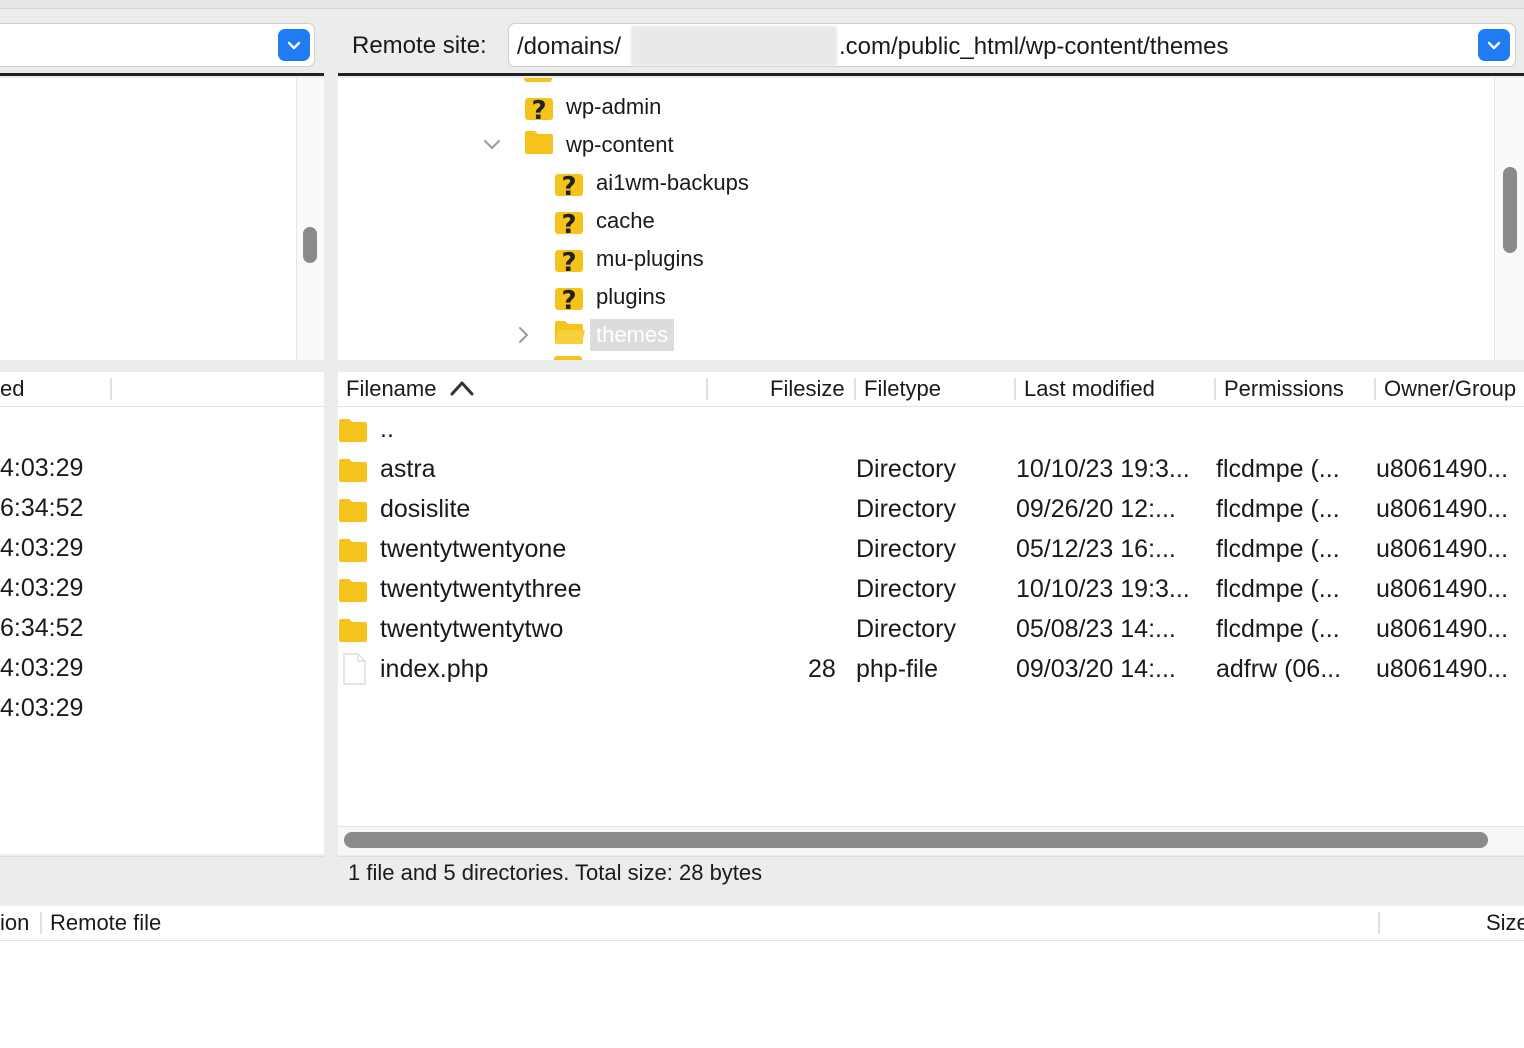  Describe the element at coordinates (42, 468) in the screenshot. I see `local-time-0: 4:03:29` at that location.